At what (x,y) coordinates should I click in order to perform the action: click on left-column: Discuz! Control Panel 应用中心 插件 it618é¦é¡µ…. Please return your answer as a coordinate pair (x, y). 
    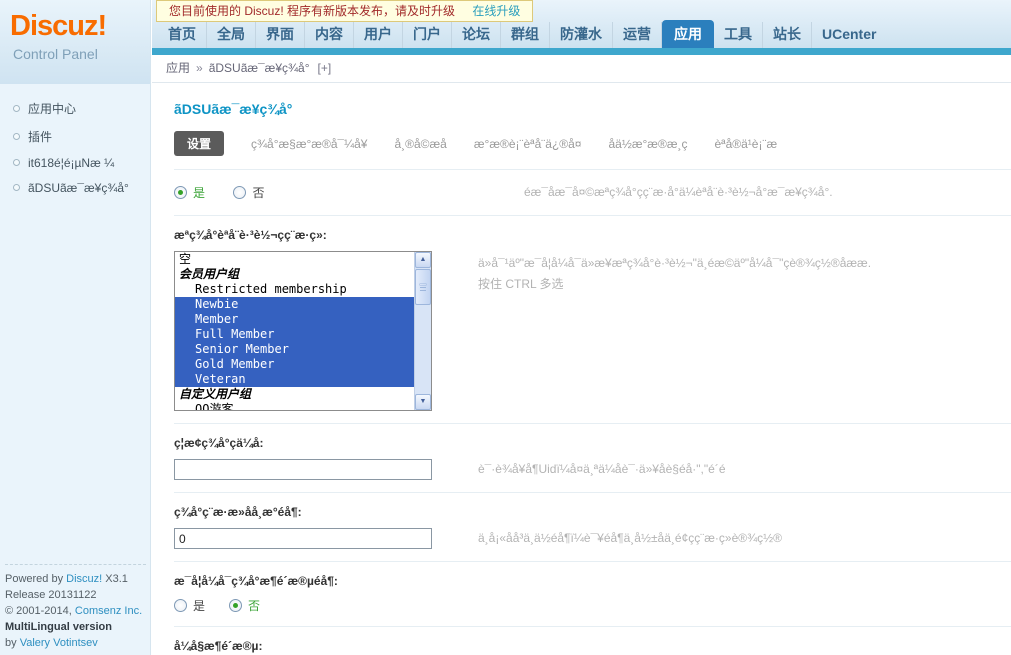
    Looking at the image, I should click on (75, 327).